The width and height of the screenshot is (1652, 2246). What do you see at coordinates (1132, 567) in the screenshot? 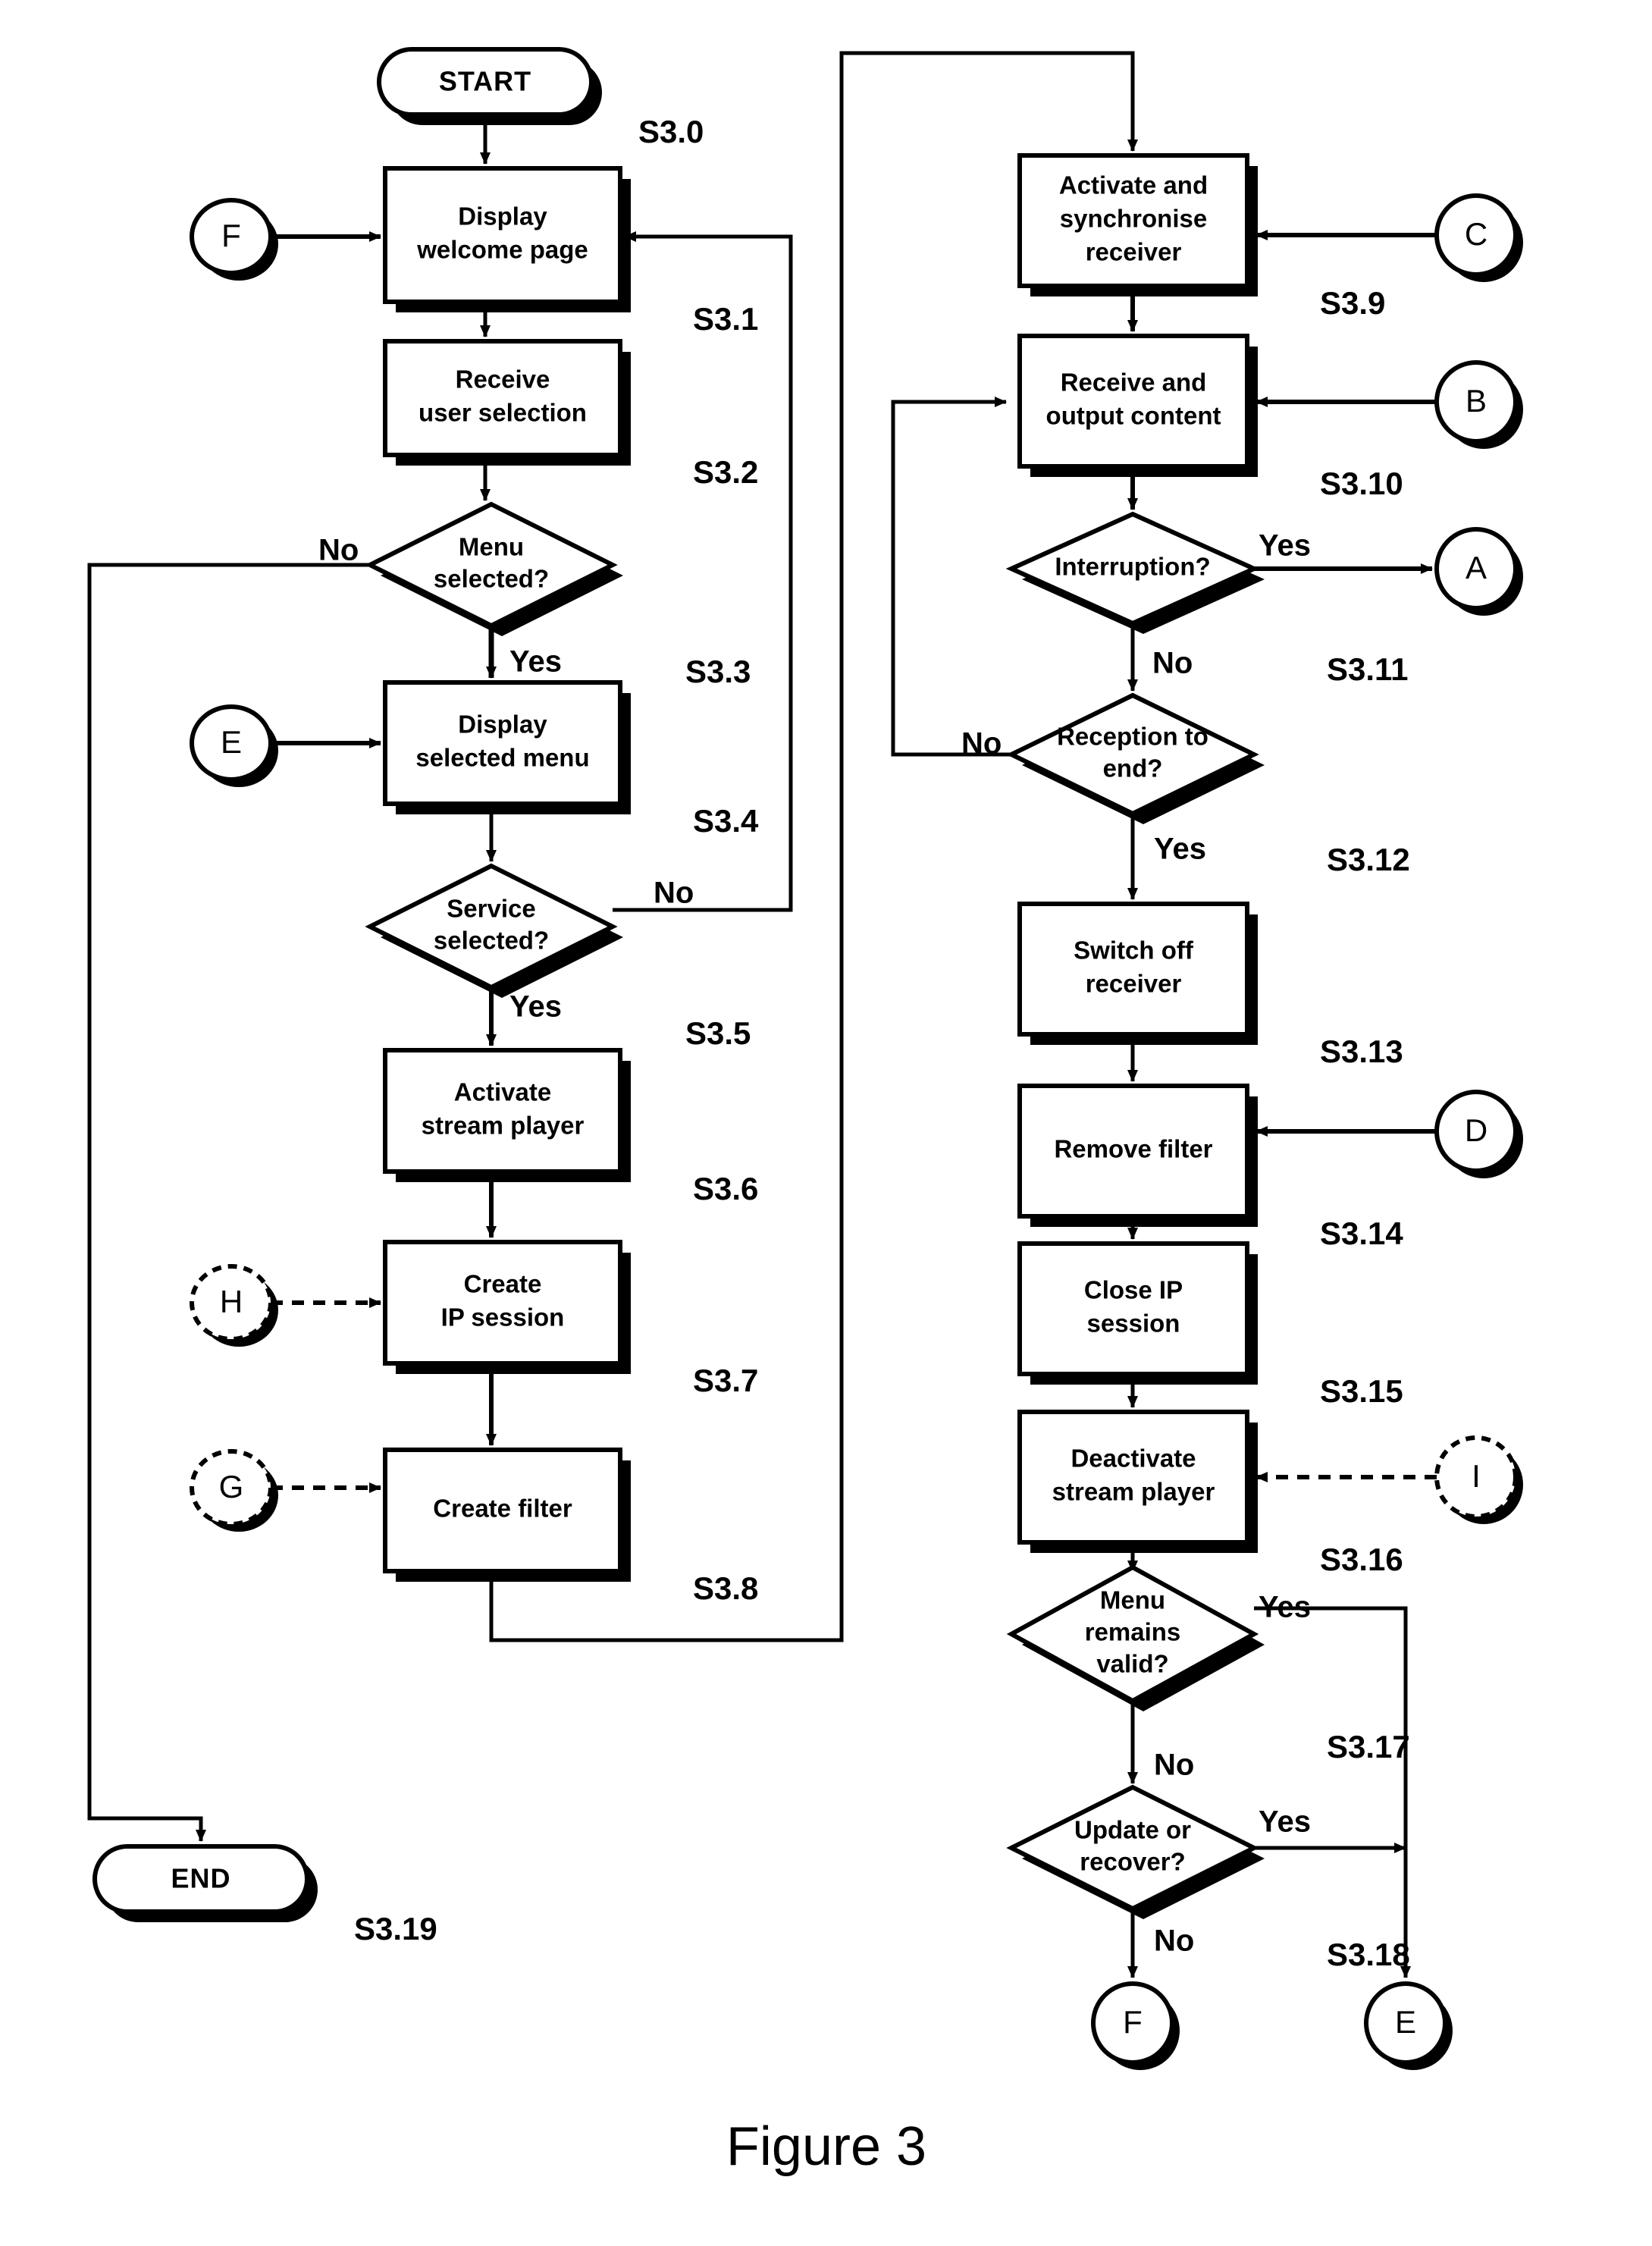
I see `decision-label-s3_11-line-0: Interruption?` at bounding box center [1132, 567].